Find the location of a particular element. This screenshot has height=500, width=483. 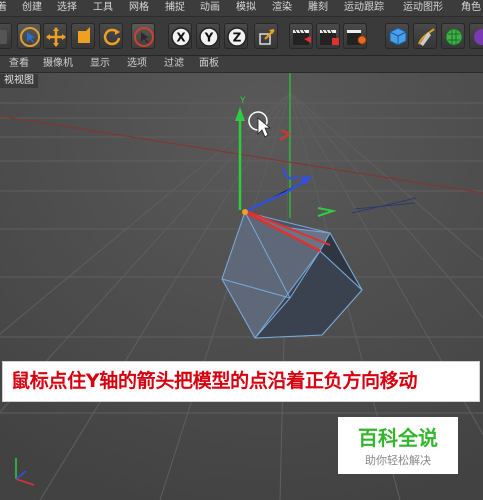

watermark-subtitle: 助你轻松解决 is located at coordinates (398, 460).